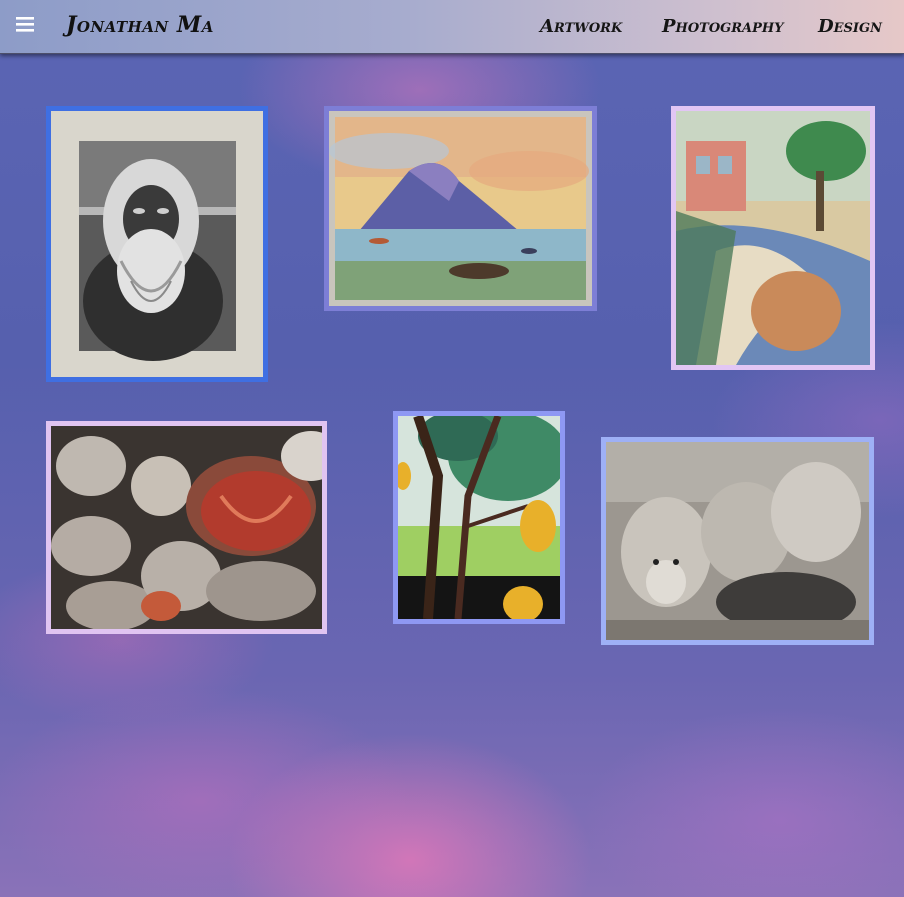 The width and height of the screenshot is (904, 897). I want to click on portrait-artwork-image, so click(157, 244).